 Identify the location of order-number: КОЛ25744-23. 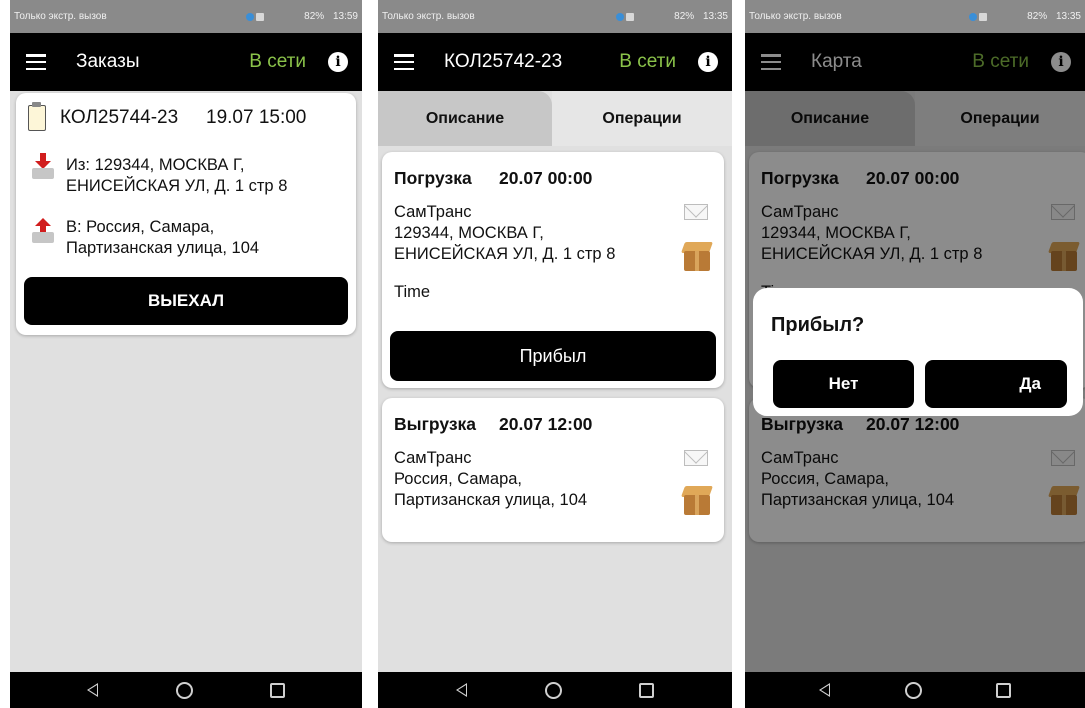
(119, 117).